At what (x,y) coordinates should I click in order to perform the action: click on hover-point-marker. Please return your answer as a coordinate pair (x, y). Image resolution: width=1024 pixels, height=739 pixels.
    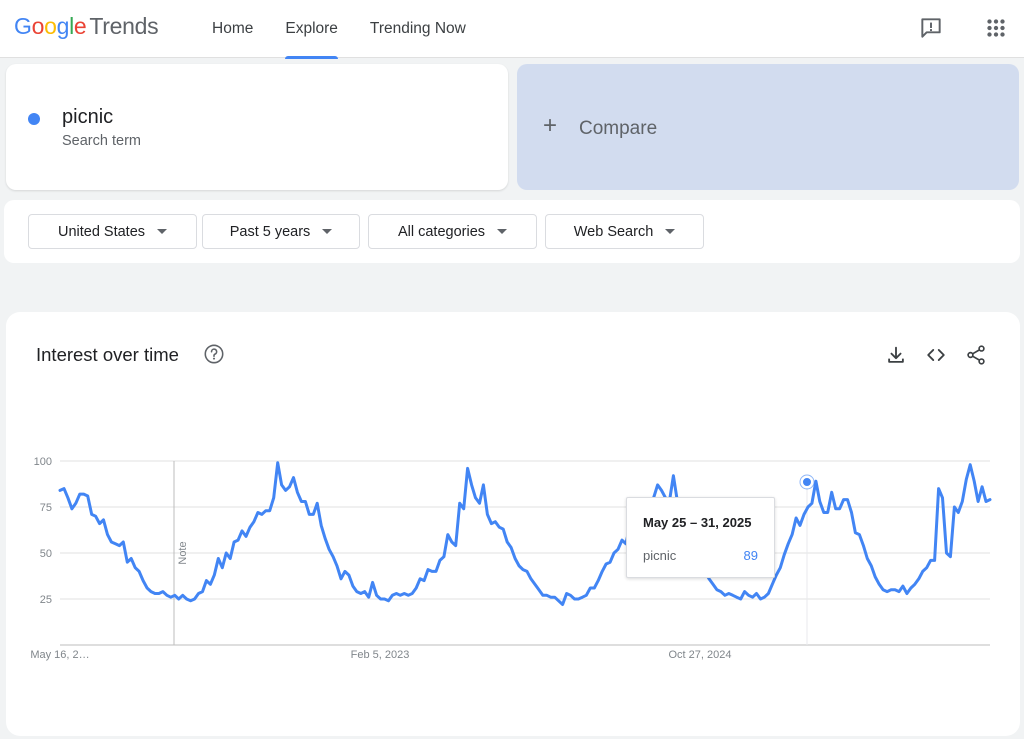
    Looking at the image, I should click on (807, 482).